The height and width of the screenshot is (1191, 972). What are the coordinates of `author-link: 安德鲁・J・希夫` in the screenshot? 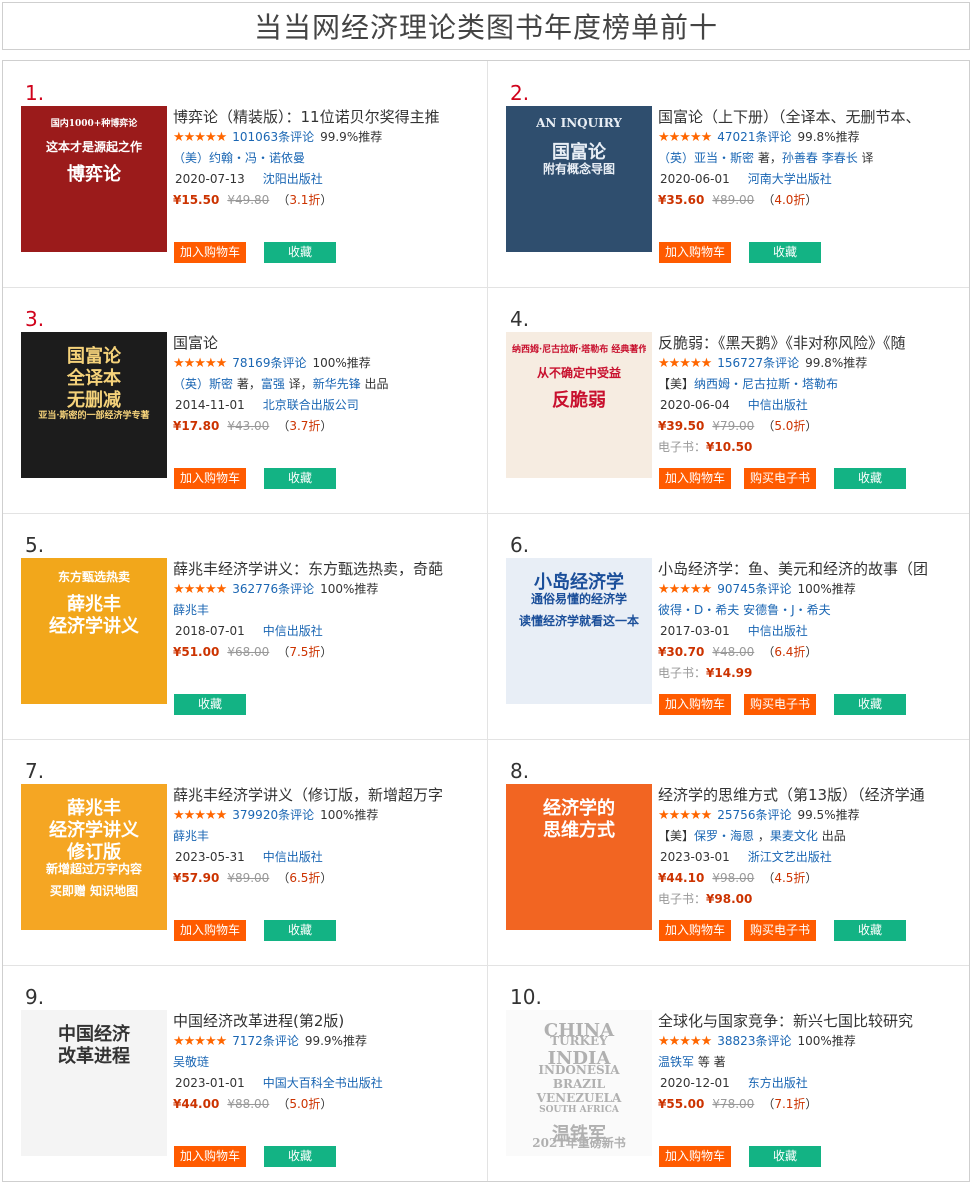 It's located at (787, 610).